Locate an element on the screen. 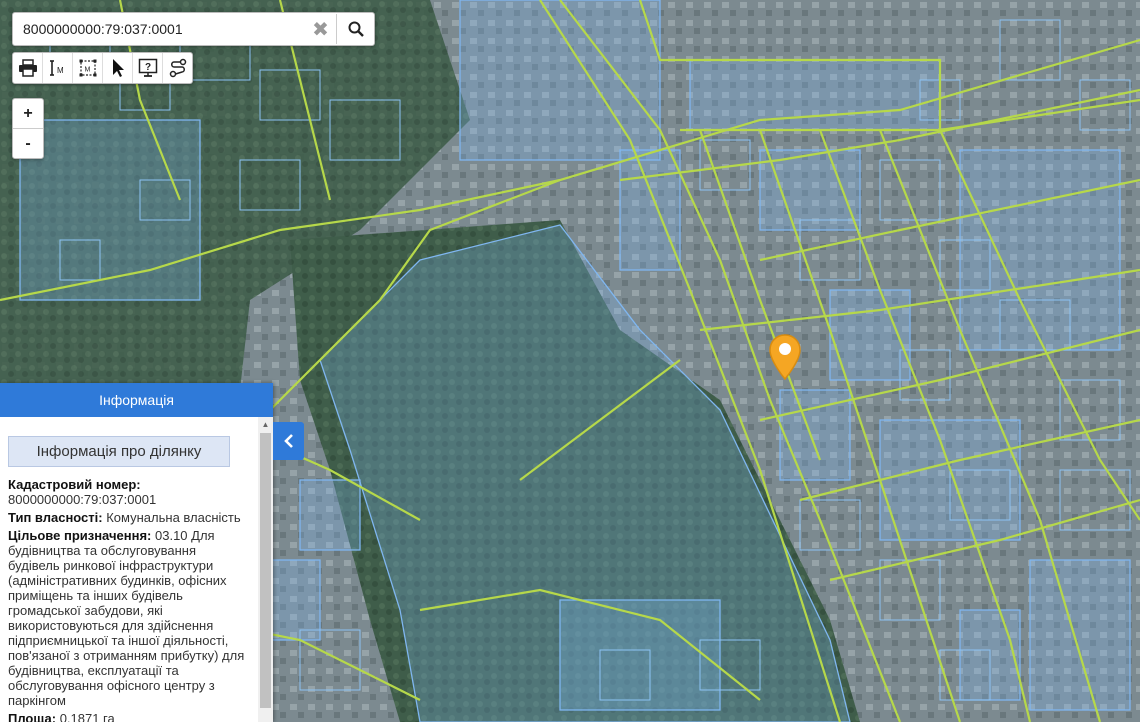 The width and height of the screenshot is (1140, 722). measure-distance-icon: M is located at coordinates (56, 68).